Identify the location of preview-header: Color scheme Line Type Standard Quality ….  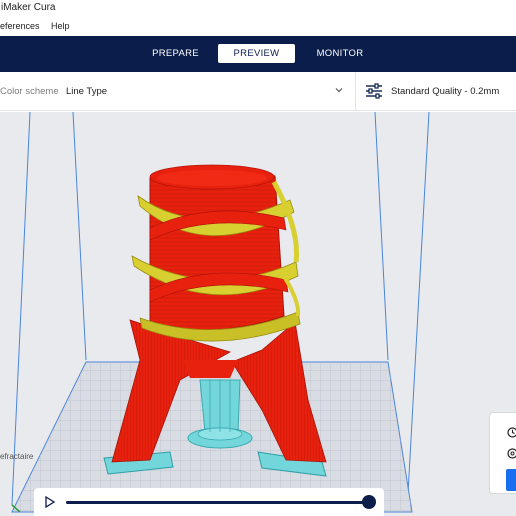
(258, 91).